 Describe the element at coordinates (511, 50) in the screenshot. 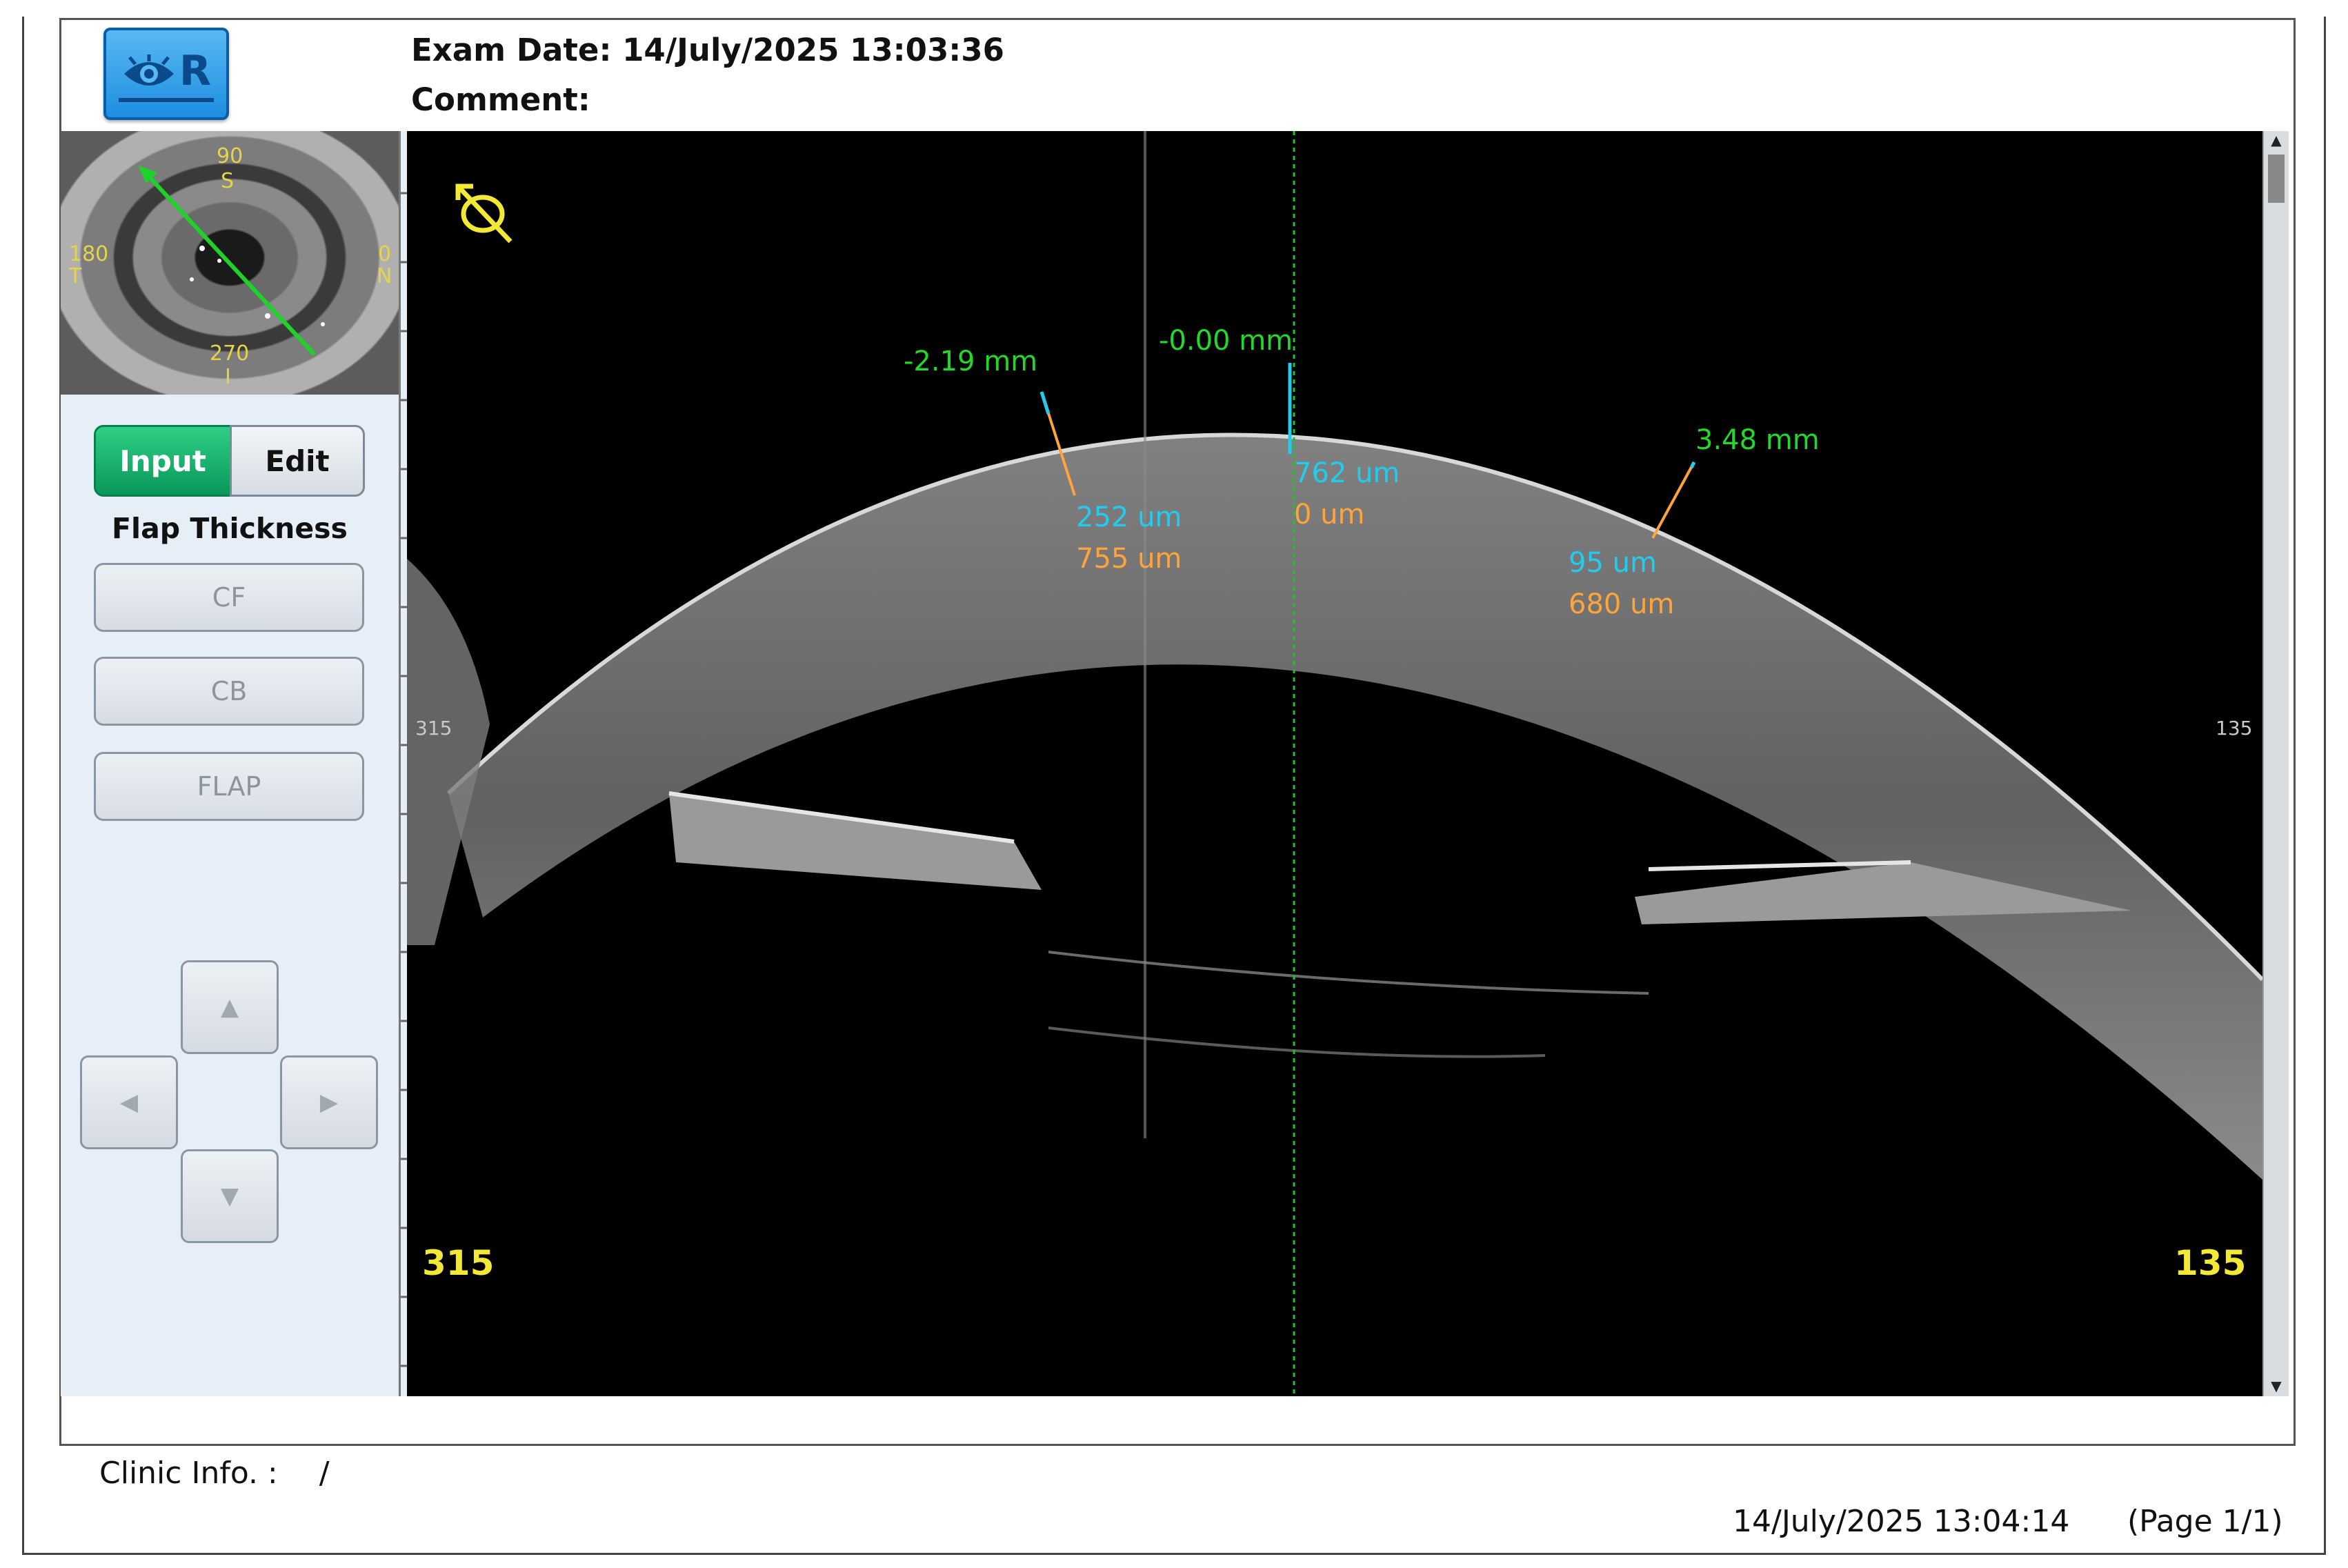

I see `exam-date-label: Exam Date:` at that location.